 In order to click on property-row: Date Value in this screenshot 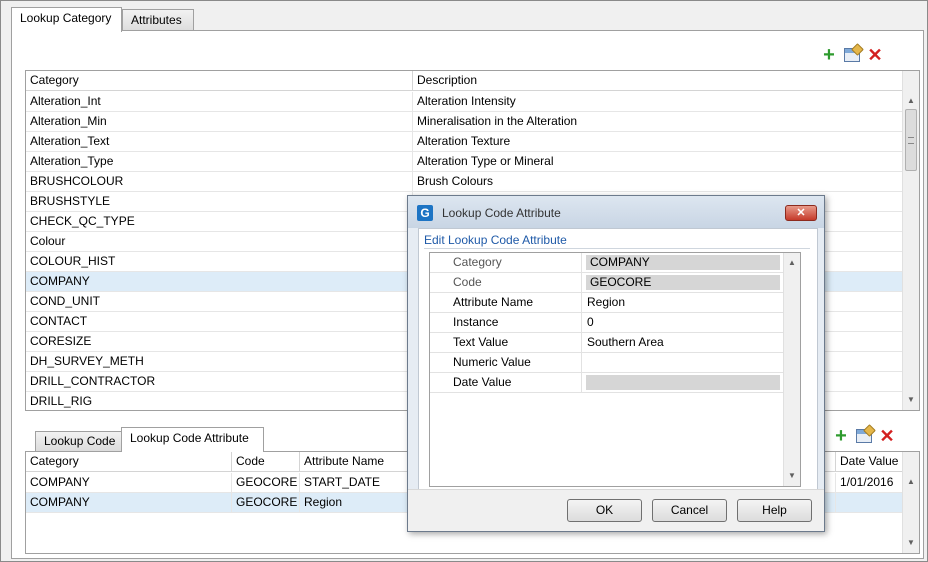, I will do `click(606, 383)`.